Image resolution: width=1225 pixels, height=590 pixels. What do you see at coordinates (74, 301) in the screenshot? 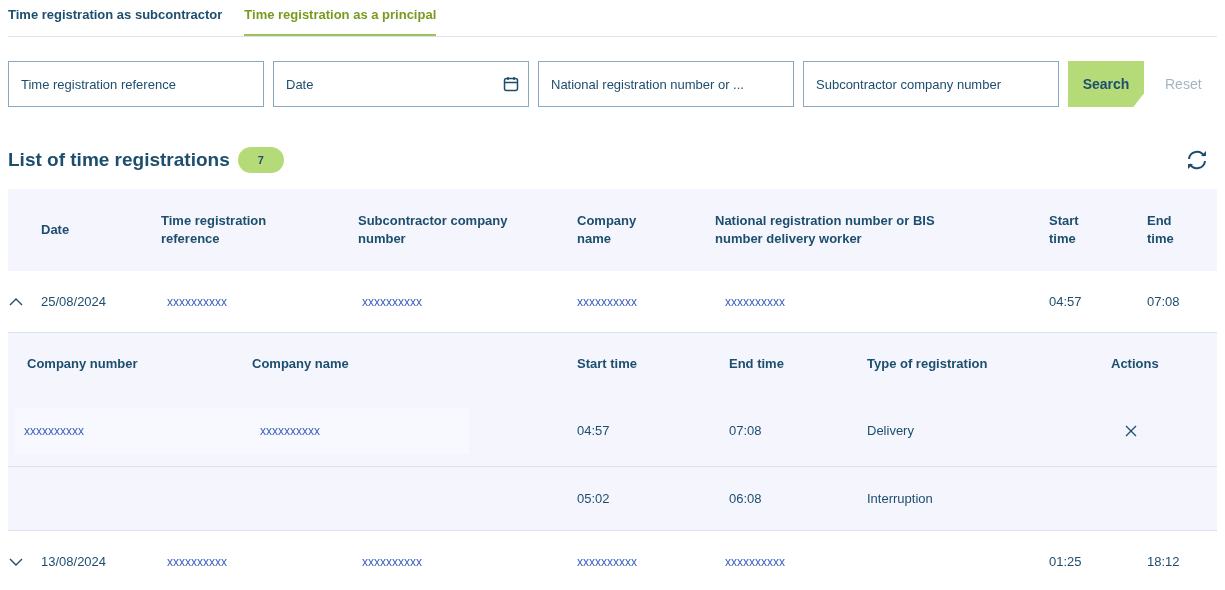
I see `table-cell-text: 25/08/2024` at bounding box center [74, 301].